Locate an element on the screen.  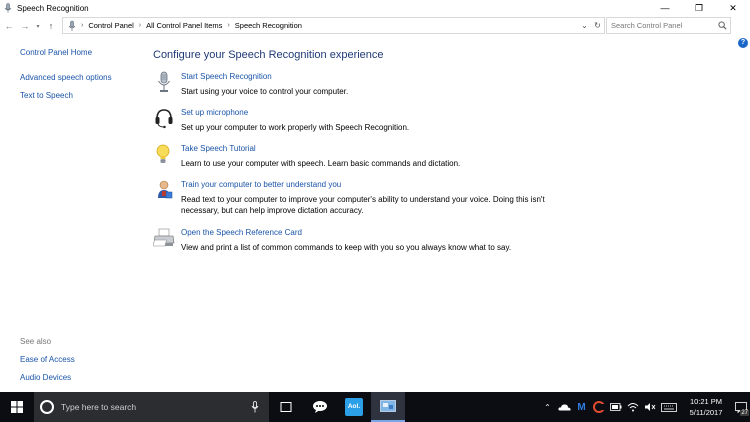
refresh-icon: ↻ is located at coordinates (597, 25).